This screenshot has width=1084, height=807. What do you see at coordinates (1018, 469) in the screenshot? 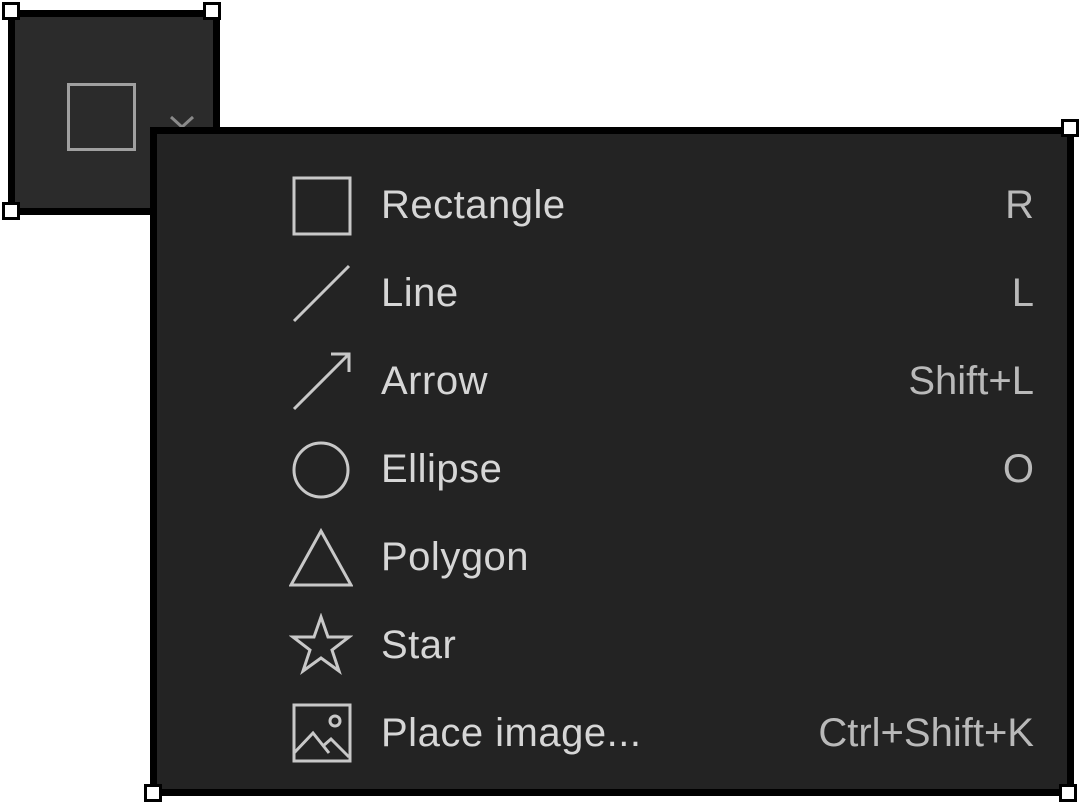
I see `menu-item-shortcut: O` at bounding box center [1018, 469].